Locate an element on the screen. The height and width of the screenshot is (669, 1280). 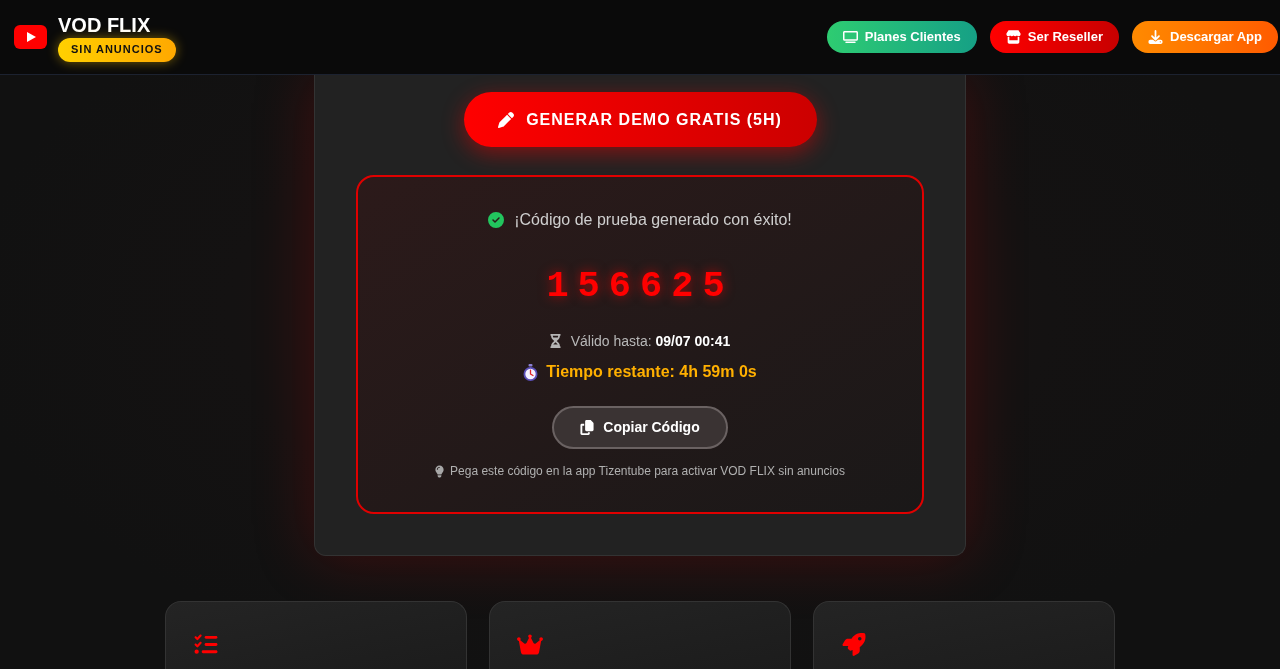
label-badge: SIN ANUNCIOS is located at coordinates (117, 49).